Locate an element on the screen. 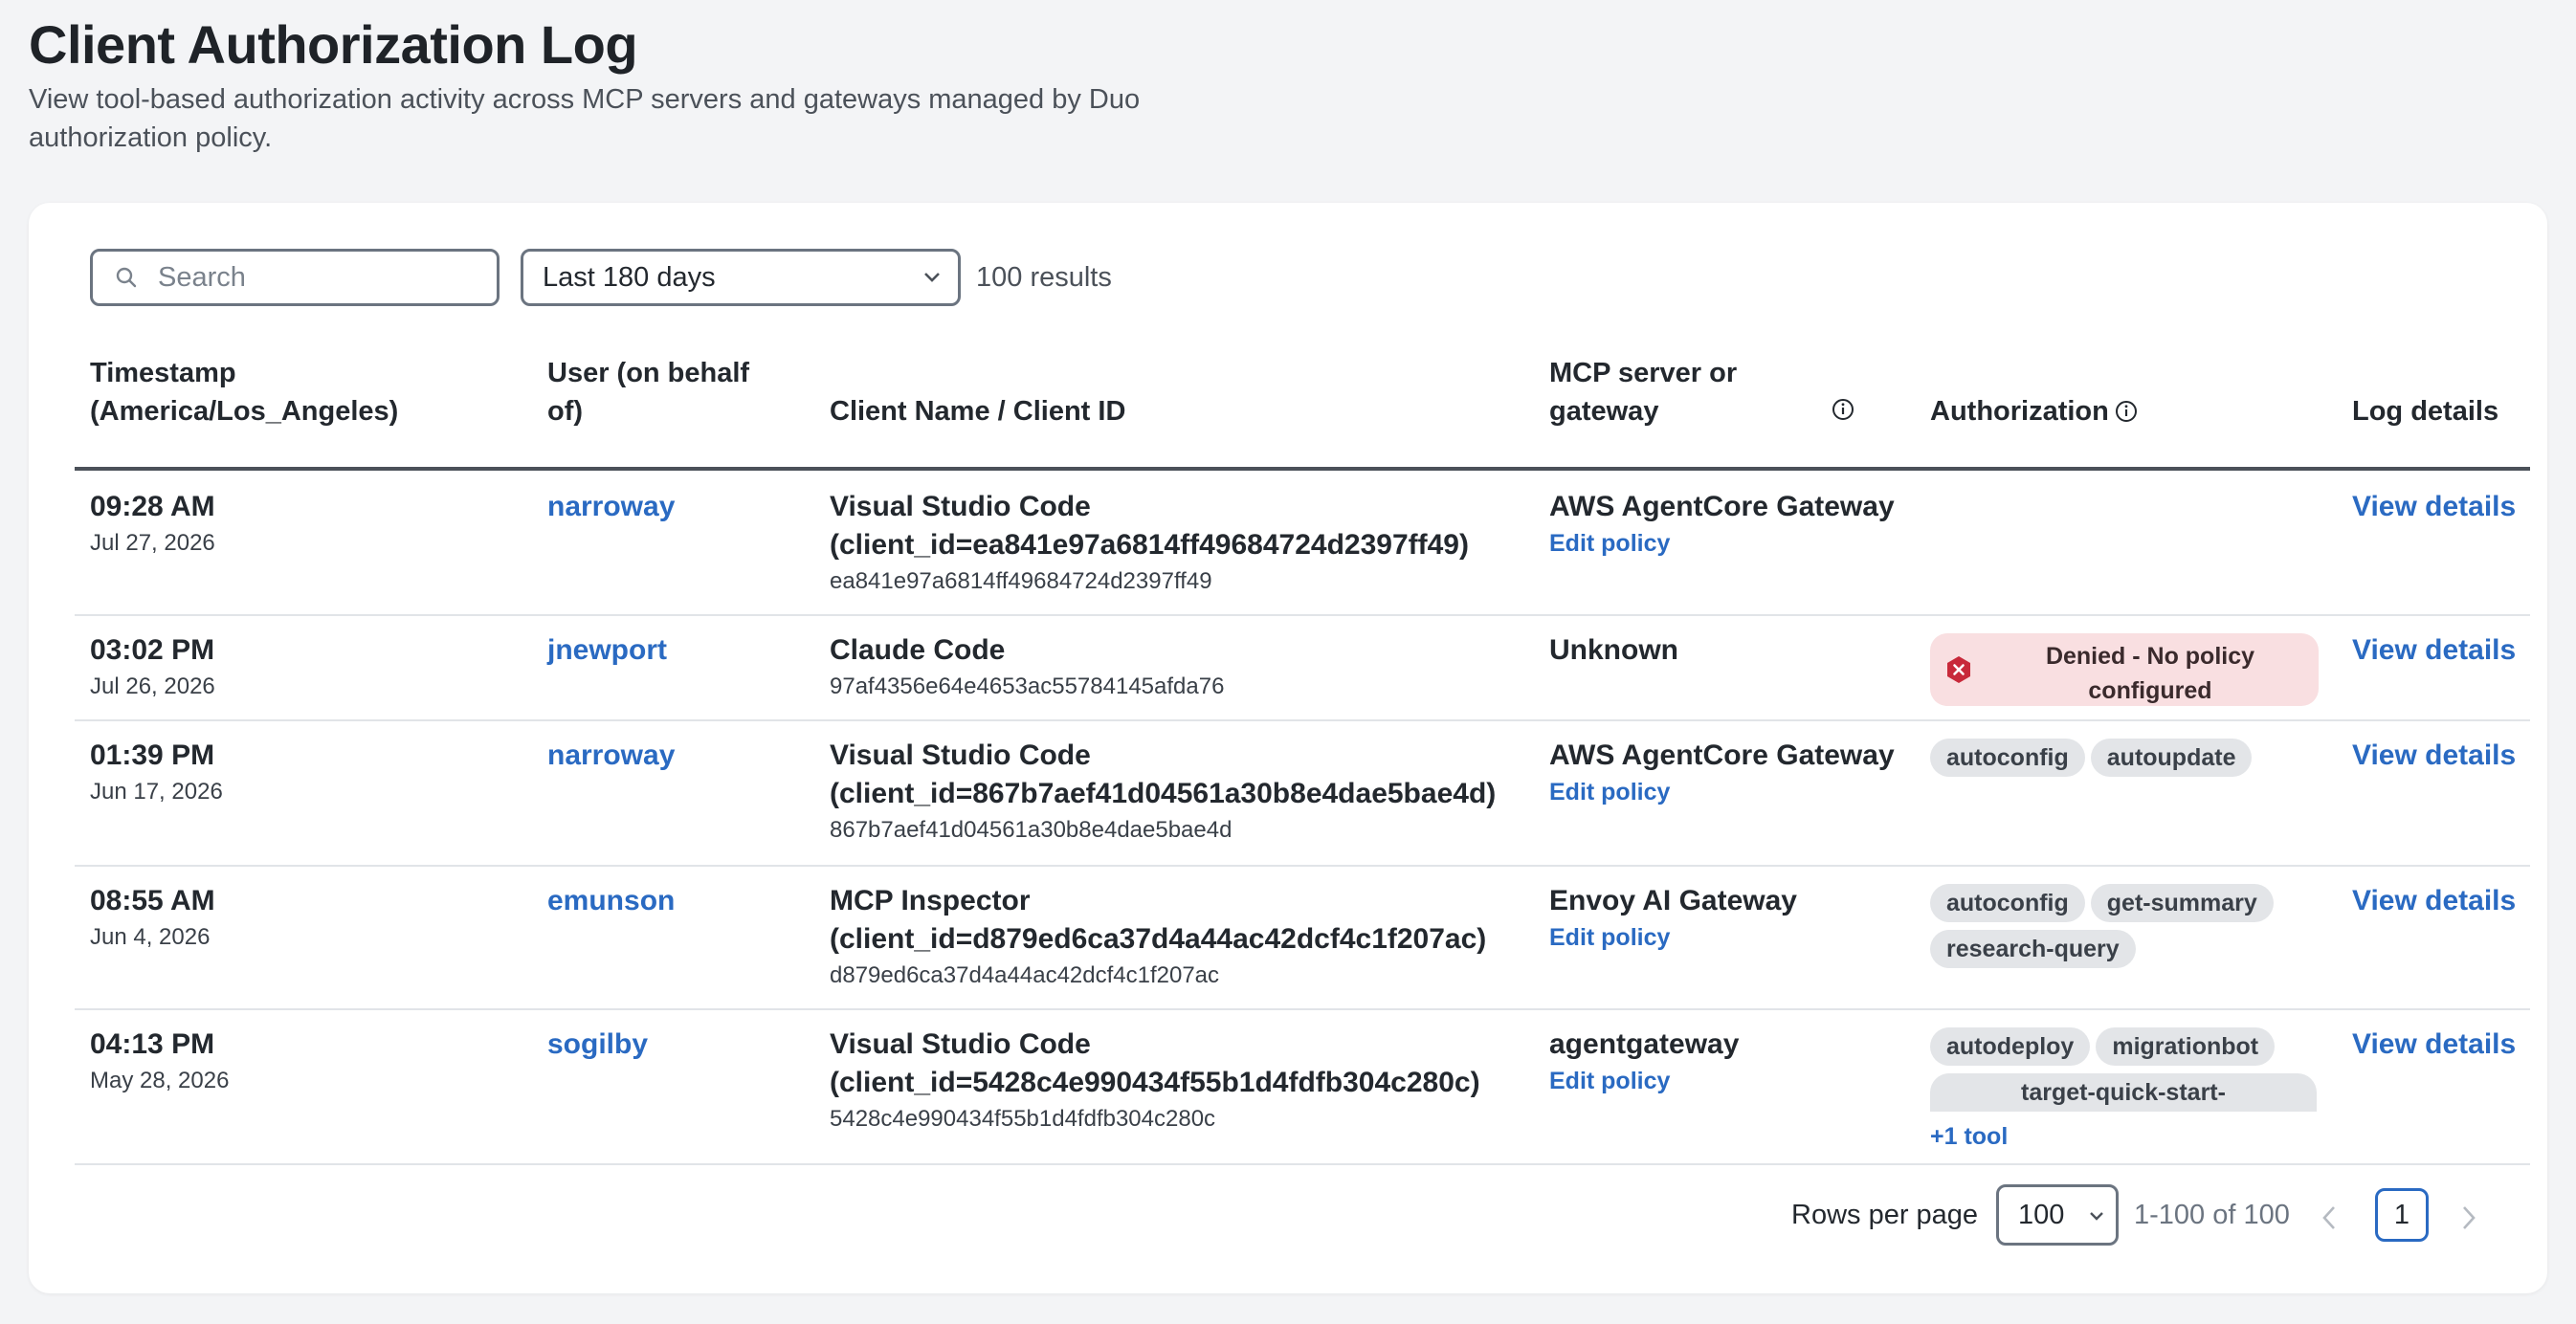 The height and width of the screenshot is (1324, 2576). tool-tag: research-query is located at coordinates (2033, 949).